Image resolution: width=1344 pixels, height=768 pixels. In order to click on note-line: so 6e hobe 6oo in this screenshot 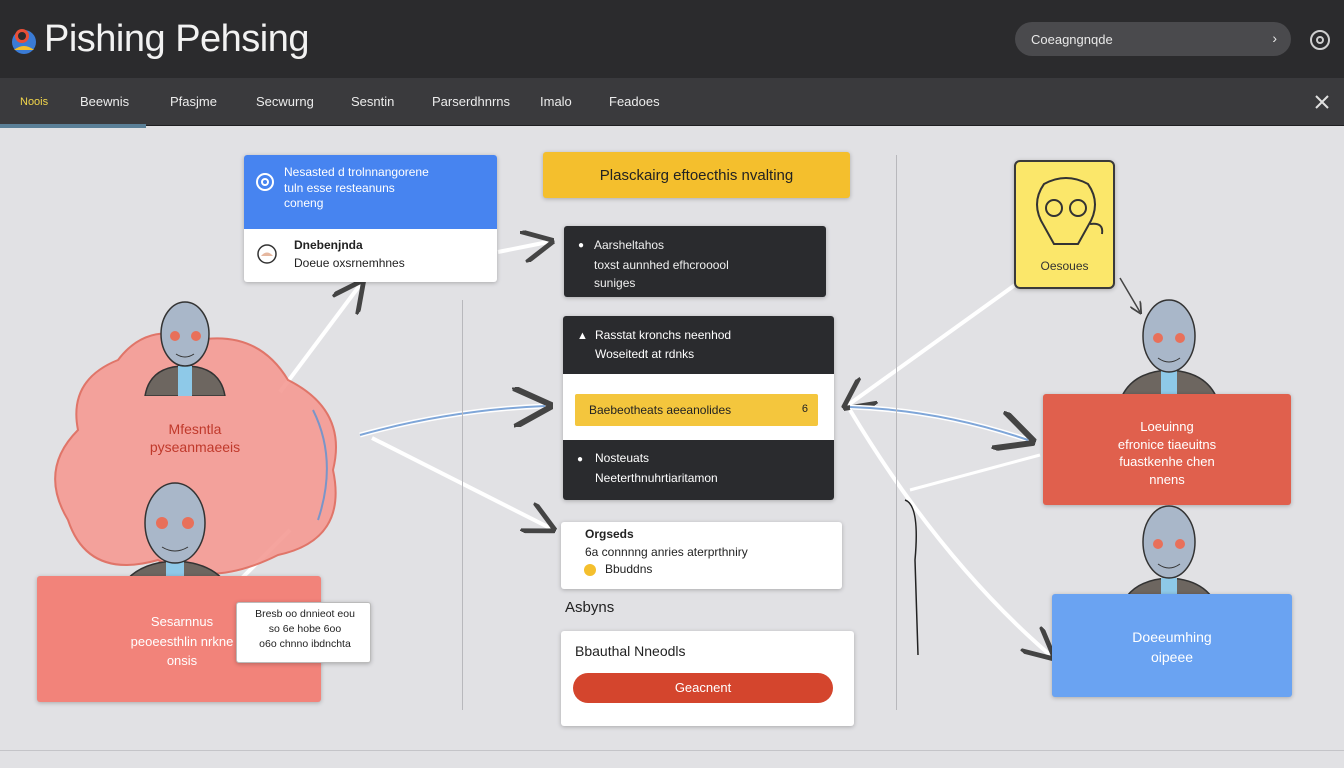, I will do `click(305, 629)`.